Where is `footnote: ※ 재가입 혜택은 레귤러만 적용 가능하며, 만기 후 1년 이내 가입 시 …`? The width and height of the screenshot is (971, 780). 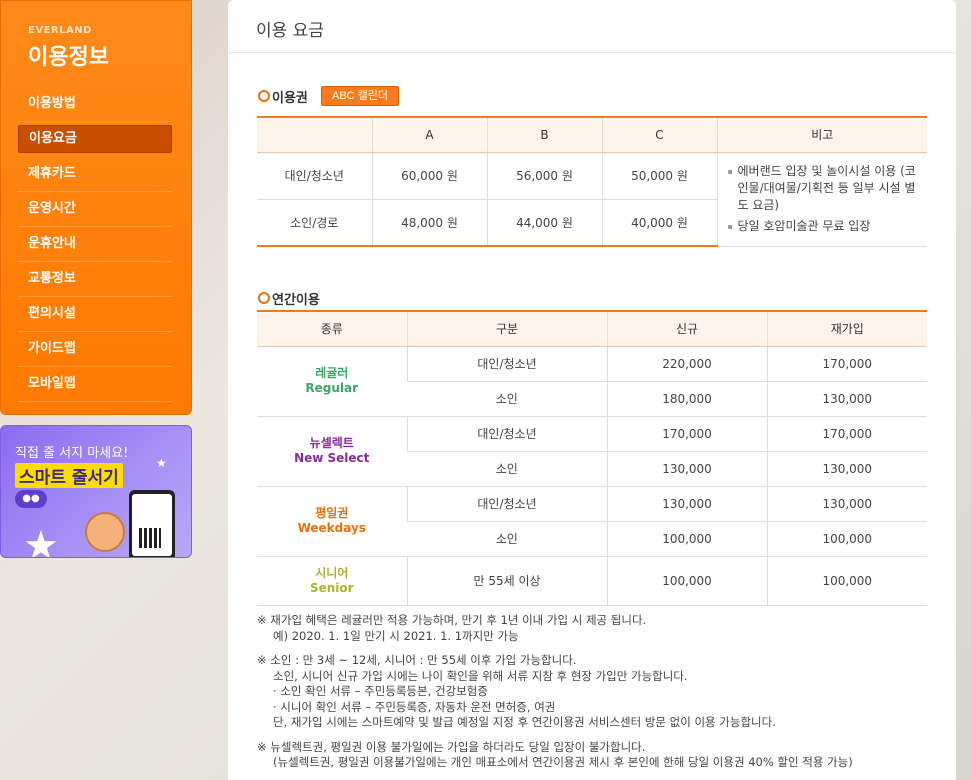
footnote: ※ 재가입 혜택은 레귤러만 적용 가능하며, 만기 후 1년 이내 가입 시 … is located at coordinates (452, 620).